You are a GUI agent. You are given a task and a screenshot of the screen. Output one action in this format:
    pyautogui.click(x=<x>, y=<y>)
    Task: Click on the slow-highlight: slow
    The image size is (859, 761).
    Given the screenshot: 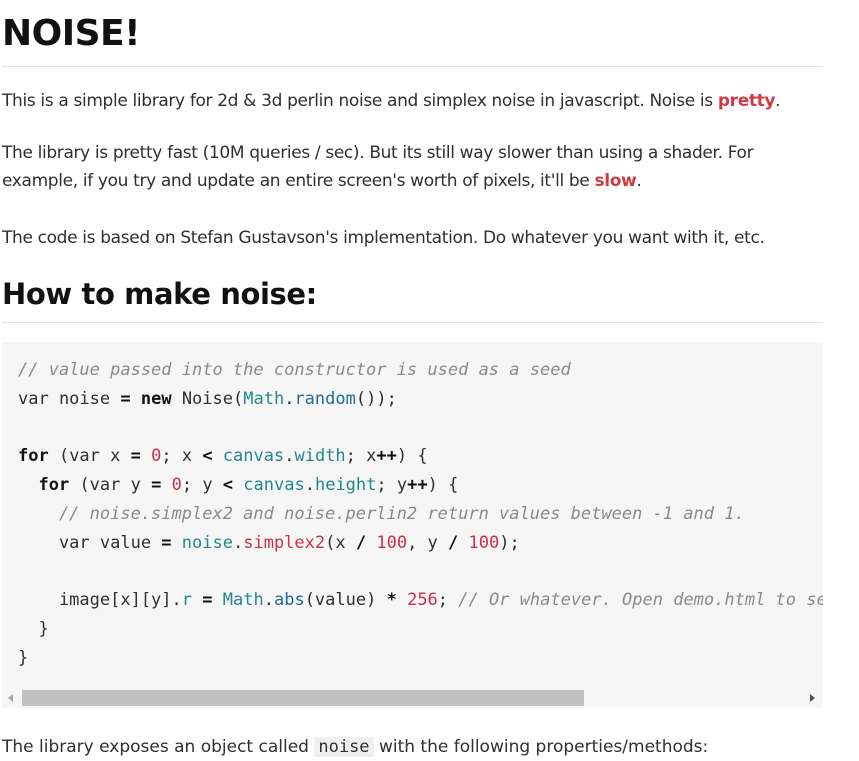 What is the action you would take?
    pyautogui.click(x=615, y=181)
    